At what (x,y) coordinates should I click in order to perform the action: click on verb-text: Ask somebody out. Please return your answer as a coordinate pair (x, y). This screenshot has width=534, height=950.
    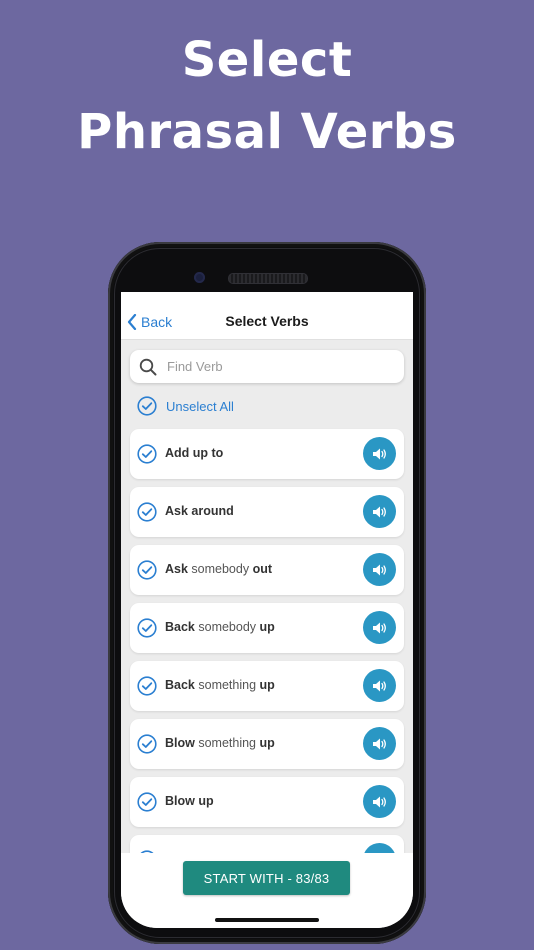
    Looking at the image, I should click on (218, 569).